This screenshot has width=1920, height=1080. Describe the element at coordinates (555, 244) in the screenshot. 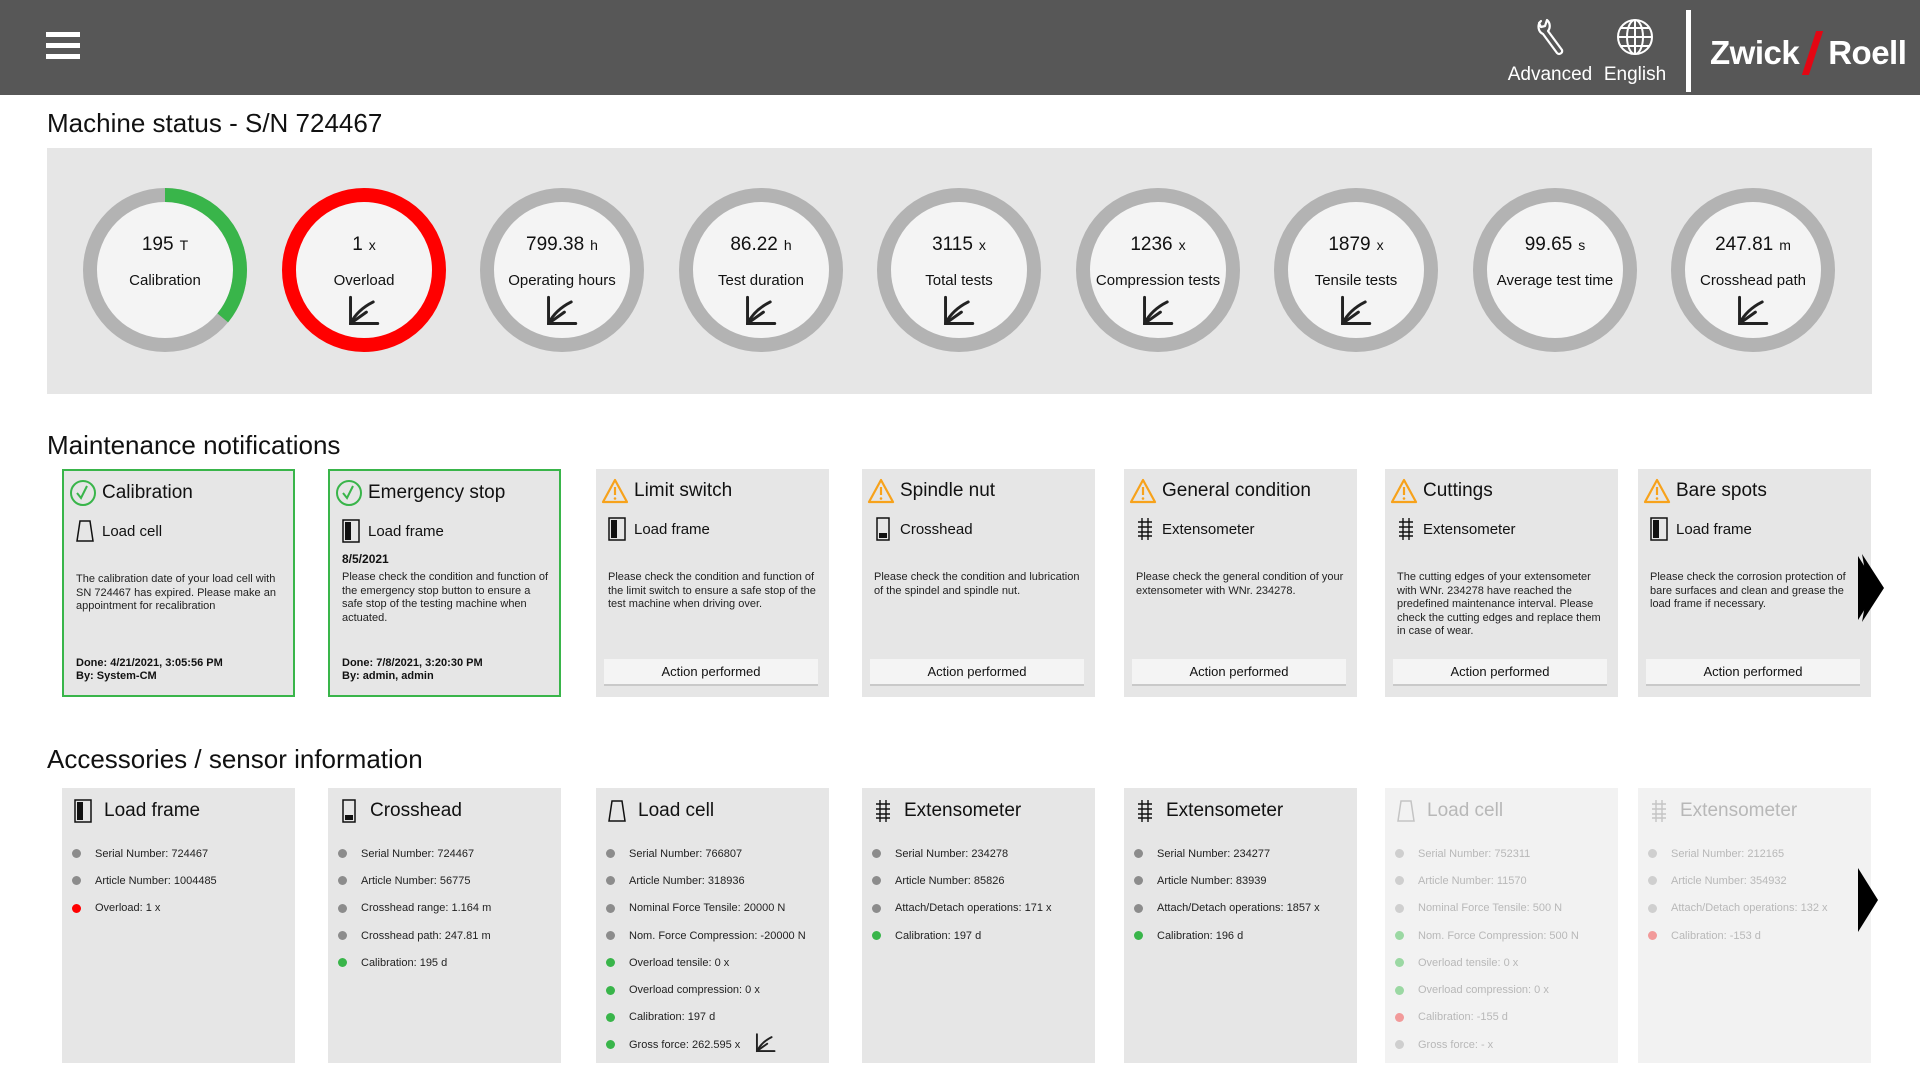

I see `gauge-number: 799.38` at that location.